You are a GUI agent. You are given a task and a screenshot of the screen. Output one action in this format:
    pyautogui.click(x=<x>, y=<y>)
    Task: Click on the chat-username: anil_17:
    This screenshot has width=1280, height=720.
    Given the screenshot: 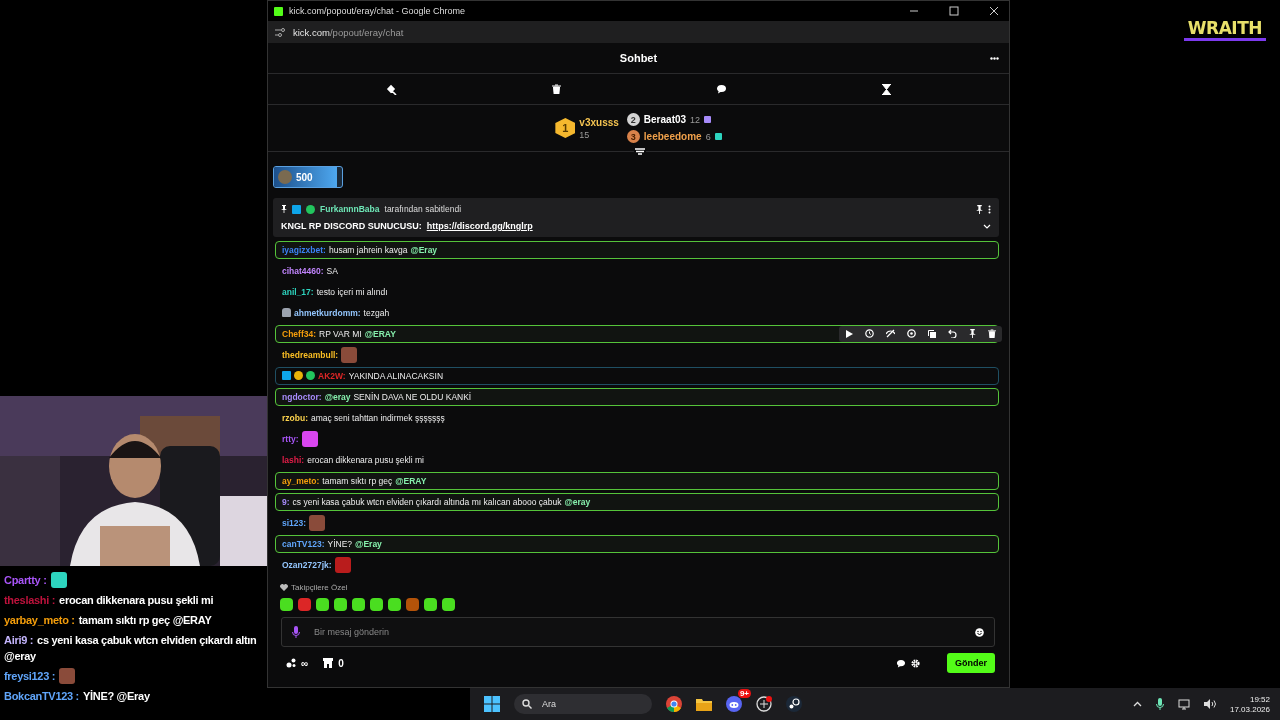 What is the action you would take?
    pyautogui.click(x=298, y=291)
    